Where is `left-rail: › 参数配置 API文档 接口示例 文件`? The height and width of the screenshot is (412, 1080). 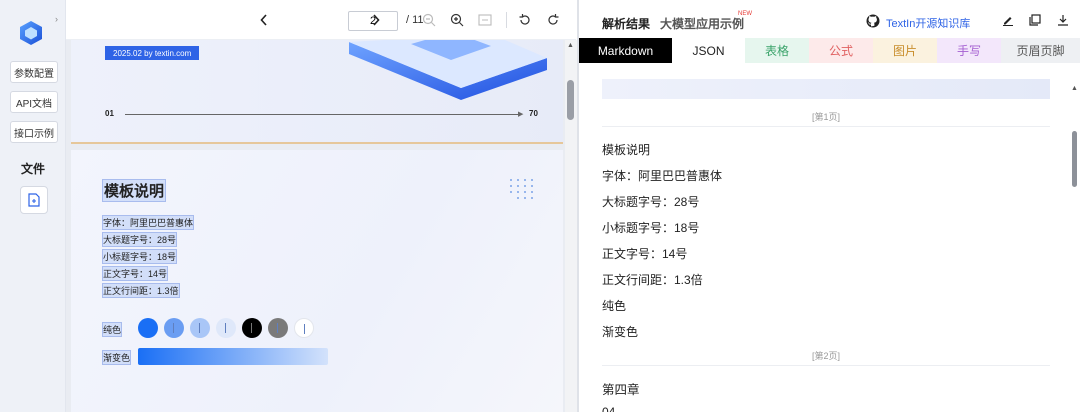 left-rail: › 参数配置 API文档 接口示例 文件 is located at coordinates (33, 206).